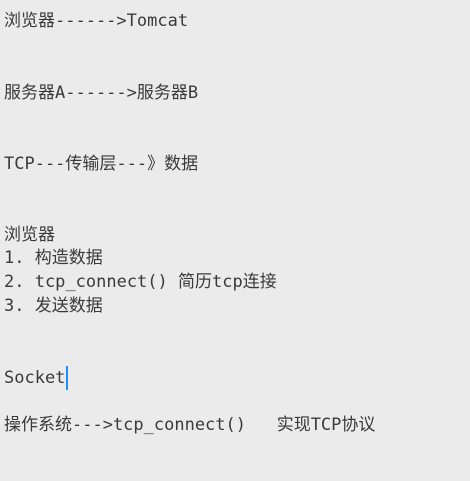 The height and width of the screenshot is (481, 470). I want to click on text-line-with-cursor: Socket, so click(36, 378).